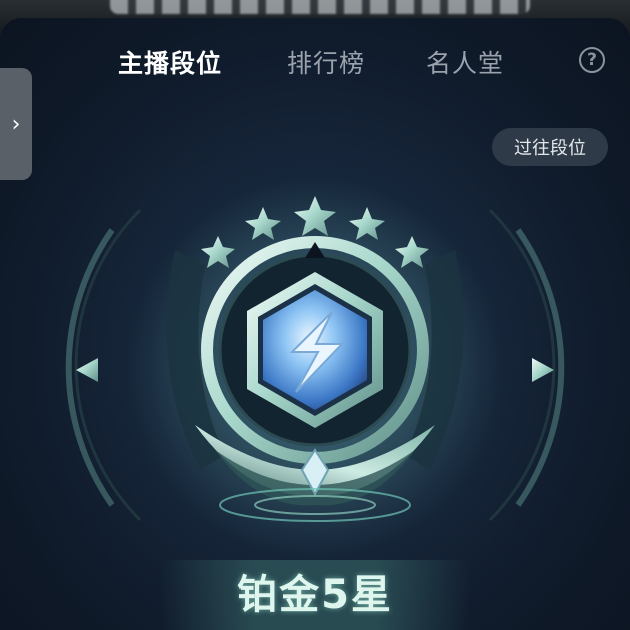 The width and height of the screenshot is (630, 630). I want to click on chevron-right-icon: ›, so click(16, 124).